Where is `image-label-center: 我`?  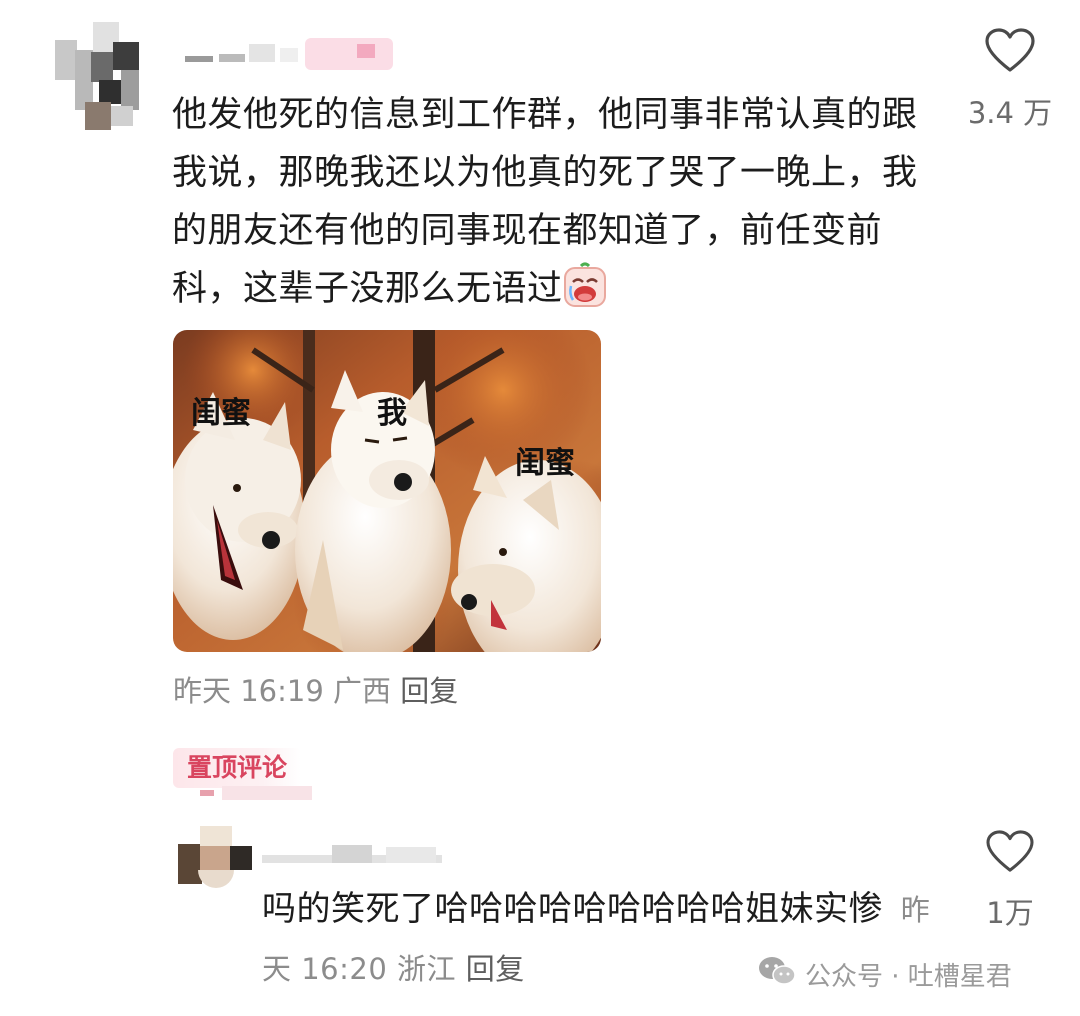
image-label-center: 我 is located at coordinates (392, 413).